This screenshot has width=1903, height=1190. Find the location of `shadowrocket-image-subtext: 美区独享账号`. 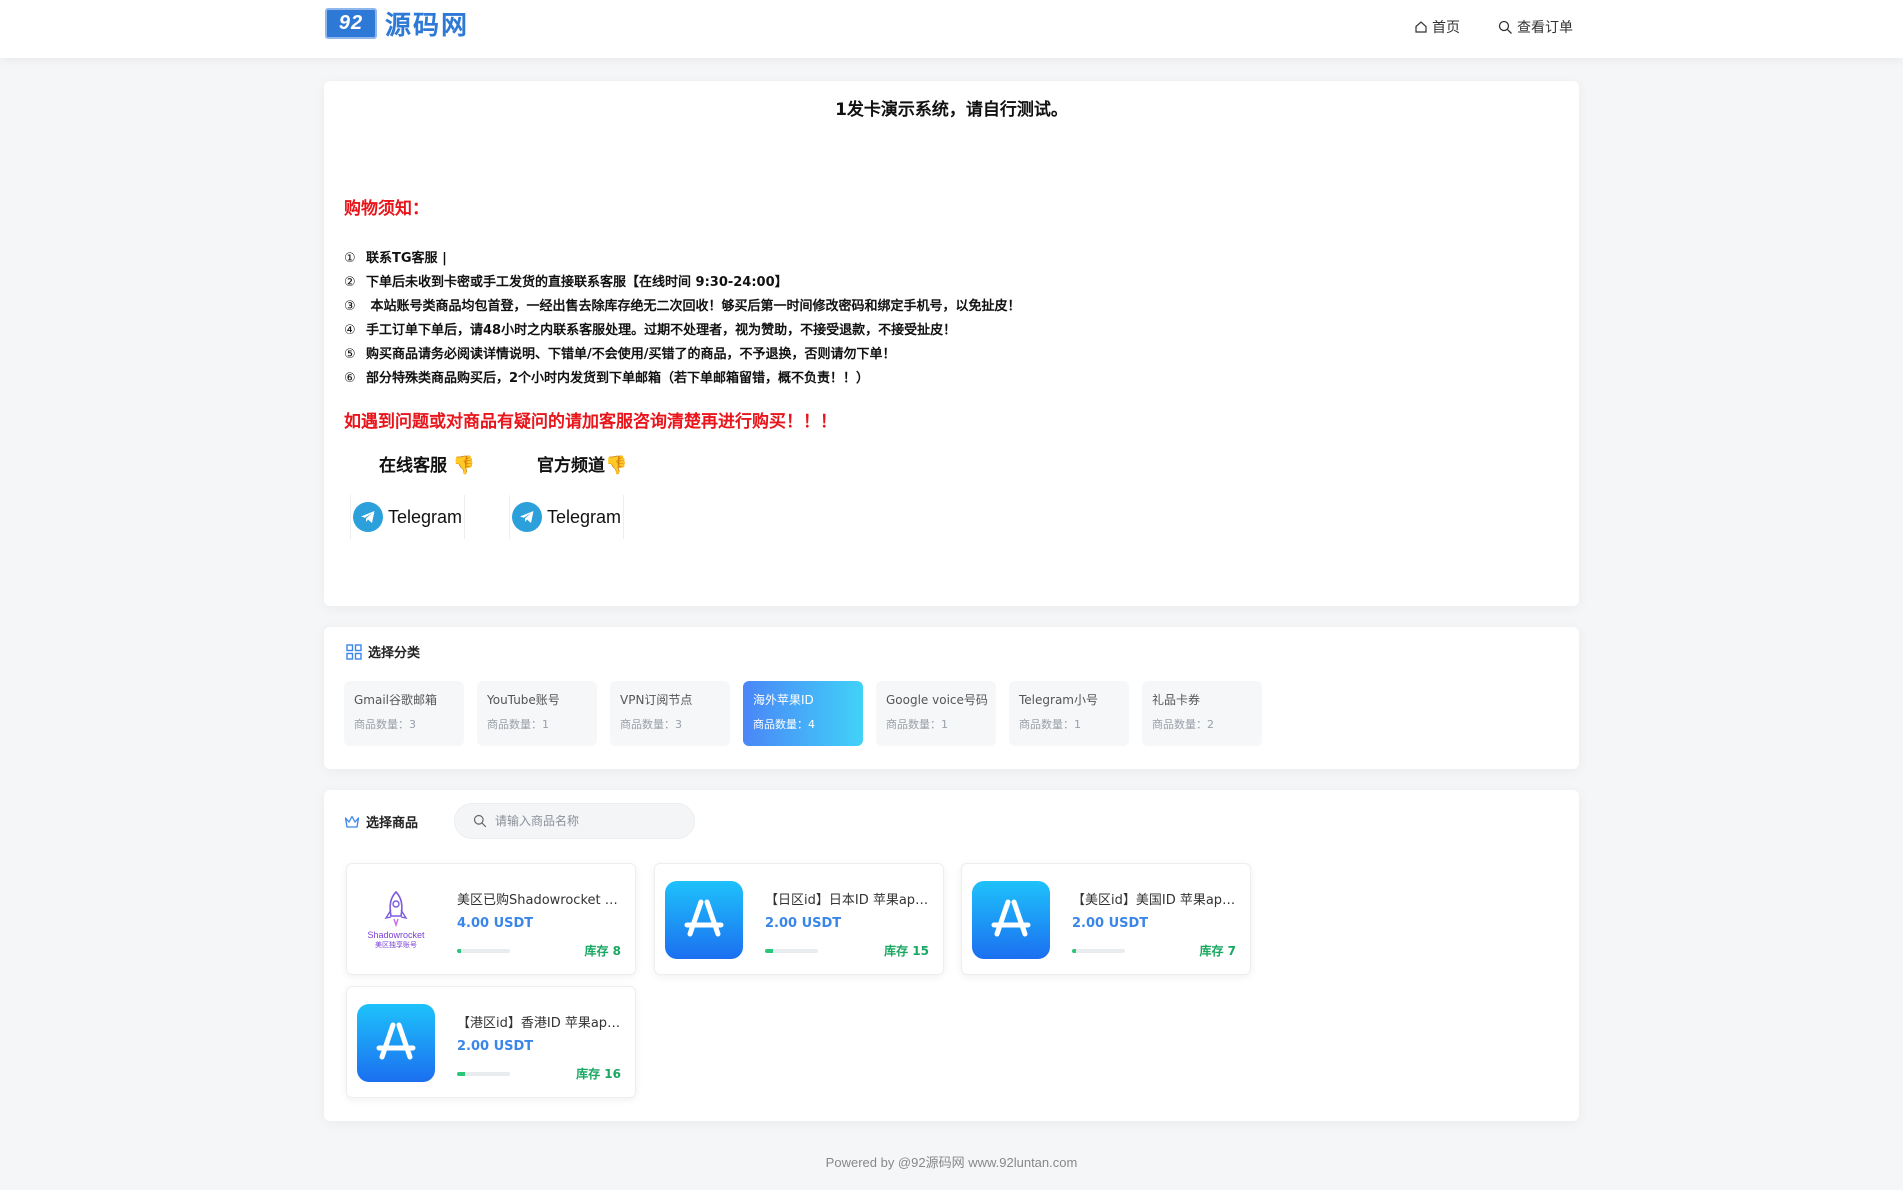

shadowrocket-image-subtext: 美区独享账号 is located at coordinates (396, 945).